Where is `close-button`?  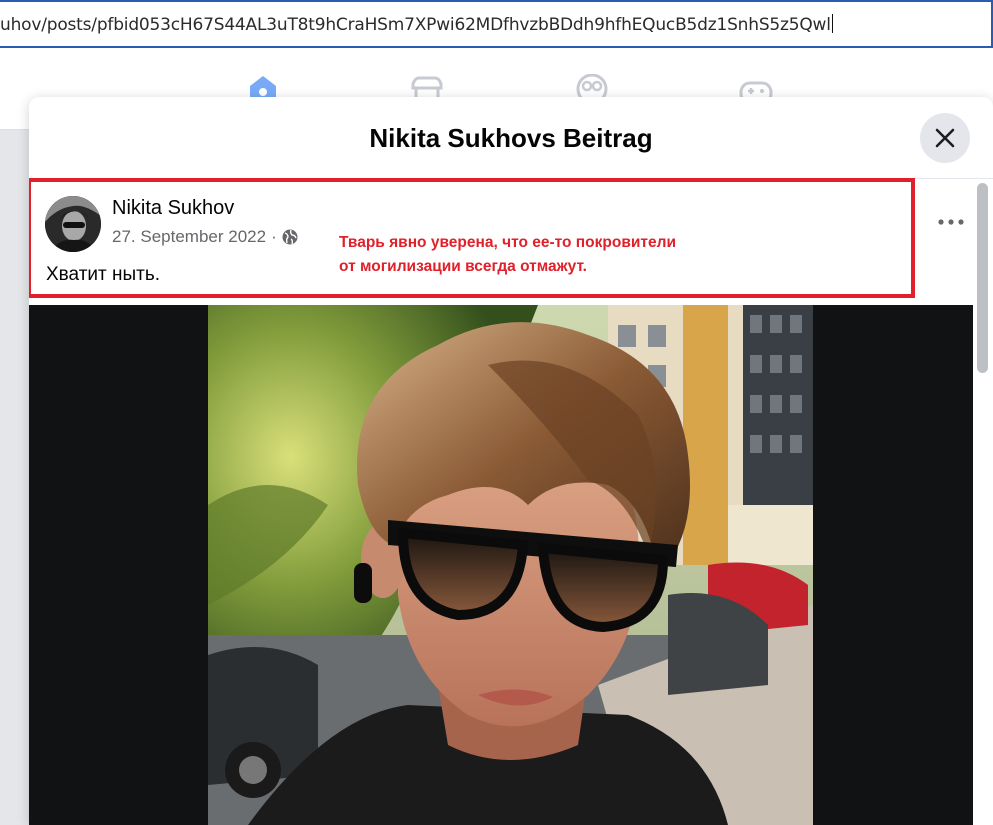 close-button is located at coordinates (945, 138).